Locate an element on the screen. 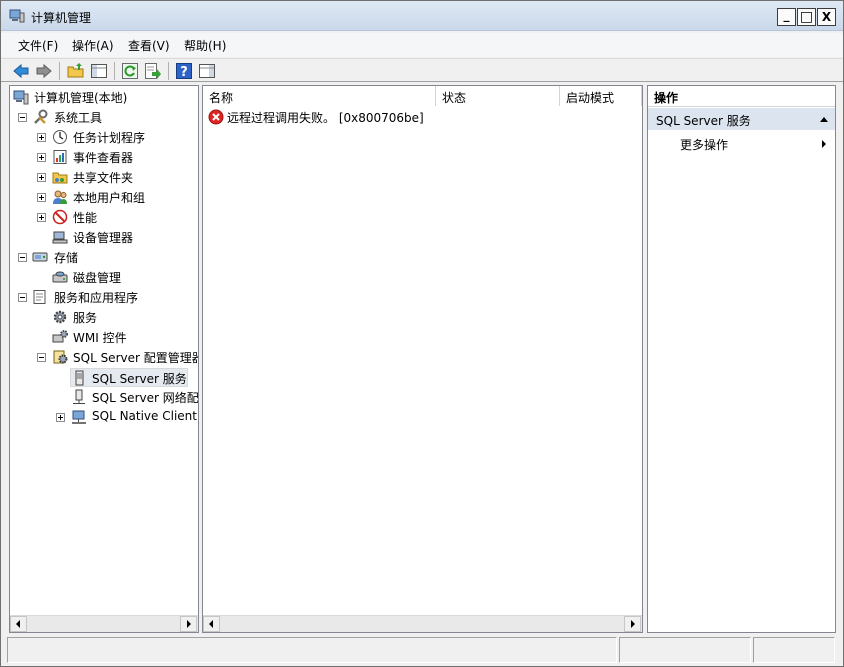  up-folder-icon is located at coordinates (76, 71).